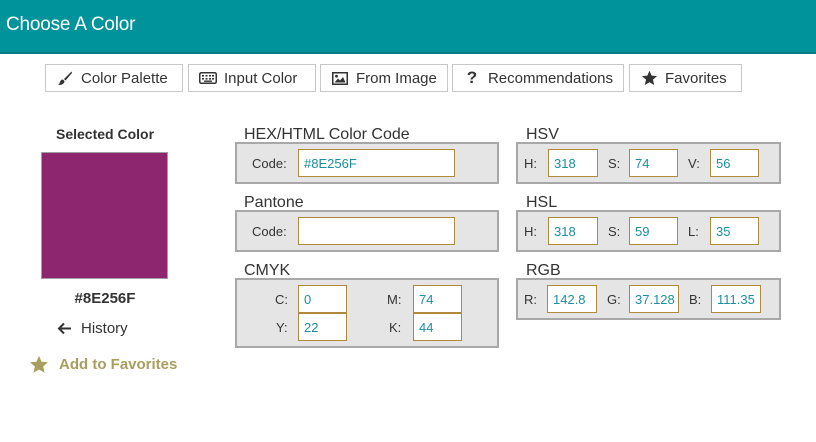  I want to click on selected-color-hex: #8E256F, so click(105, 298).